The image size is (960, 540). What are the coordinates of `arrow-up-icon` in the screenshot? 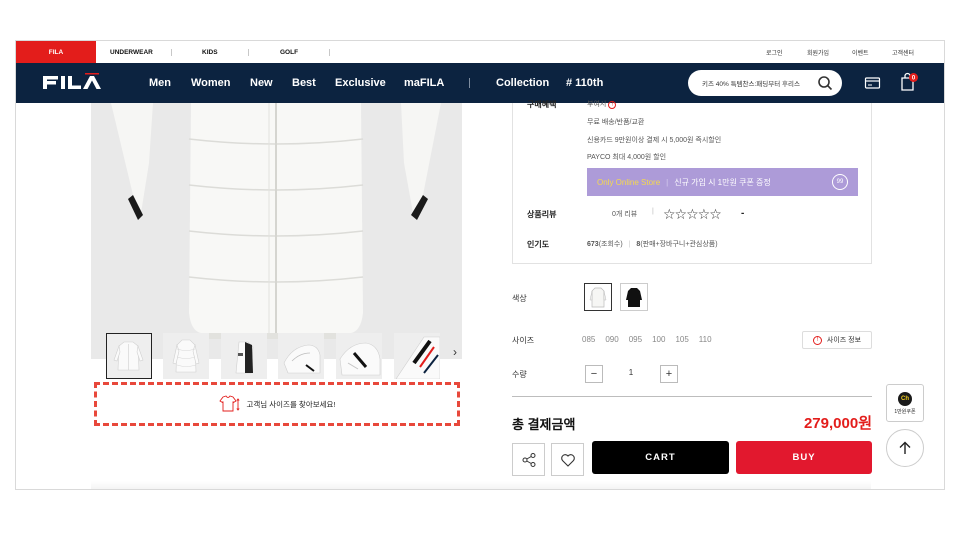 It's located at (905, 447).